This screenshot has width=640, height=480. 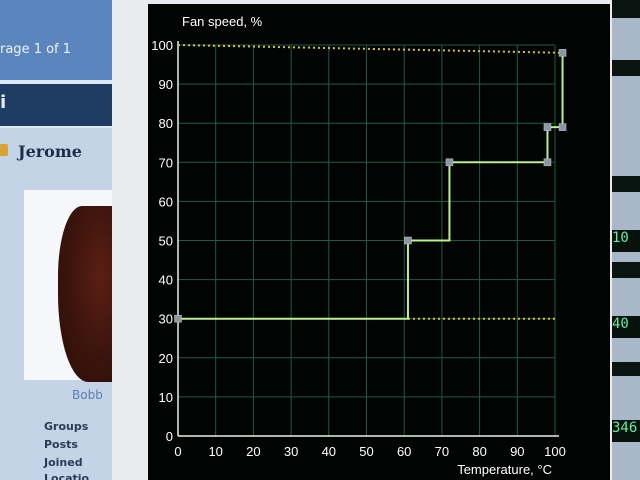 I want to click on y-tick-label: 20, so click(x=166, y=358).